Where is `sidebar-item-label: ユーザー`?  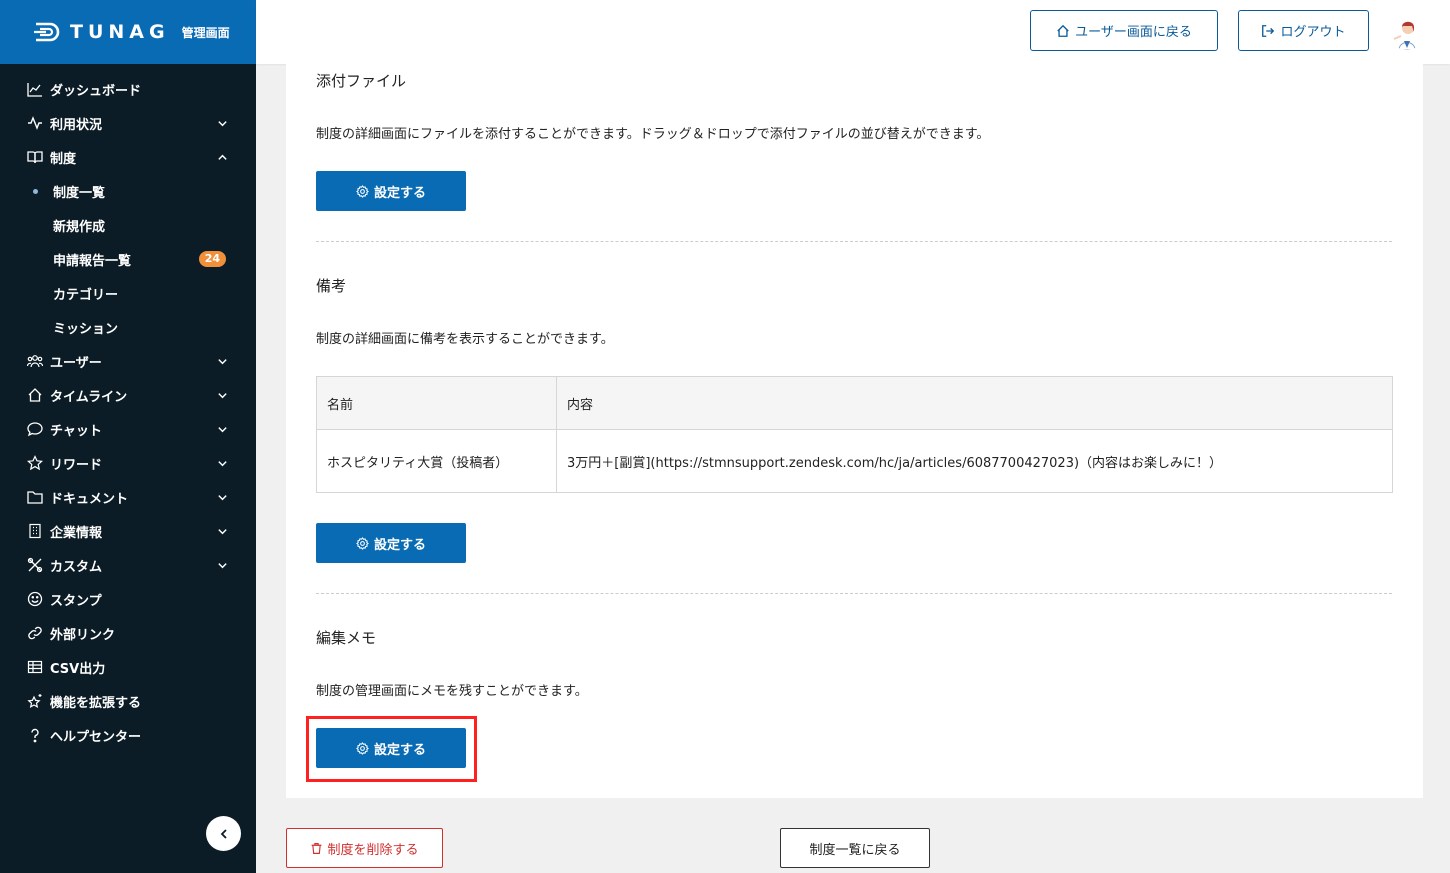
sidebar-item-label: ユーザー is located at coordinates (76, 363).